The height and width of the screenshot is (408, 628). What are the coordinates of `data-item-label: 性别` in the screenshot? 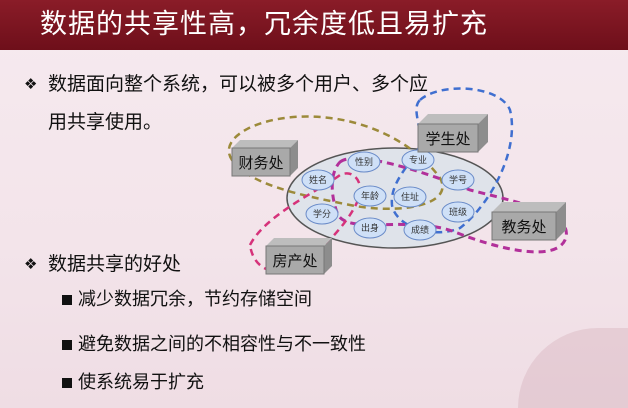 It's located at (364, 162).